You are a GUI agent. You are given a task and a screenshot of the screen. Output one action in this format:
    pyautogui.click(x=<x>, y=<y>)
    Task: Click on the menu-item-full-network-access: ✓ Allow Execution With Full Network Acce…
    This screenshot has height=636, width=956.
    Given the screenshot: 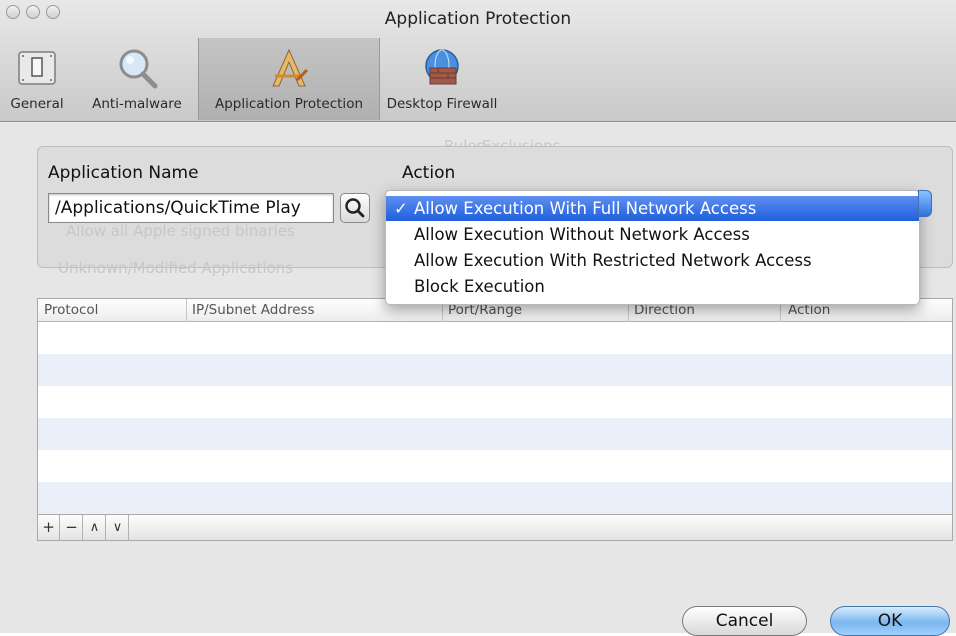 What is the action you would take?
    pyautogui.click(x=652, y=208)
    